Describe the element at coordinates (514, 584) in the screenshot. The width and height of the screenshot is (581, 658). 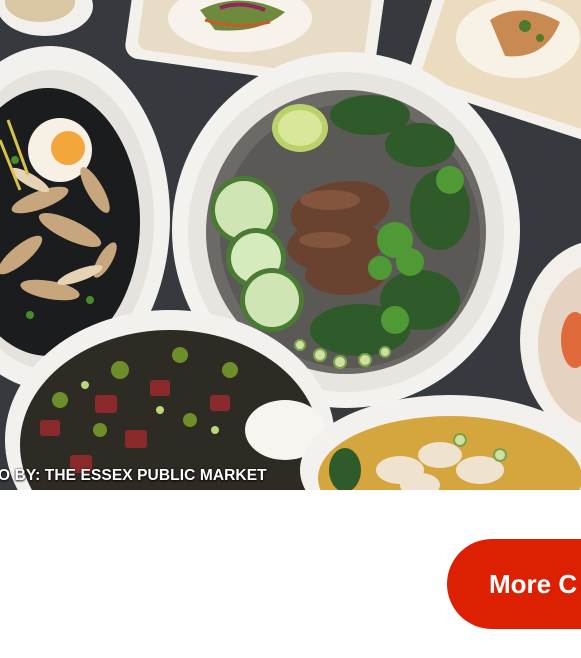
I see `more-button: More C` at that location.